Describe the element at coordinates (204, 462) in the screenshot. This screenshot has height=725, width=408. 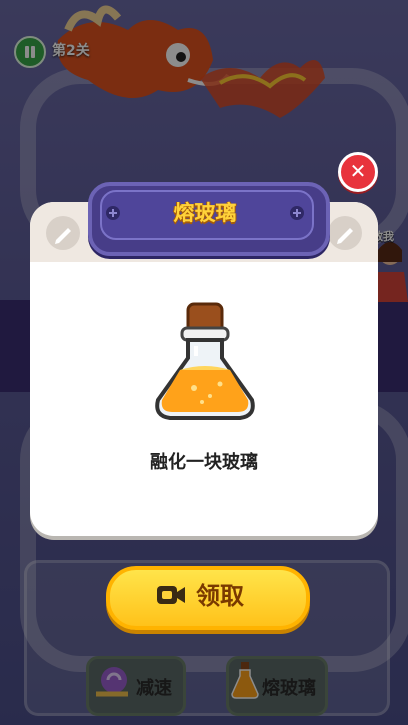
I see `item-description: 融化一块玻璃` at that location.